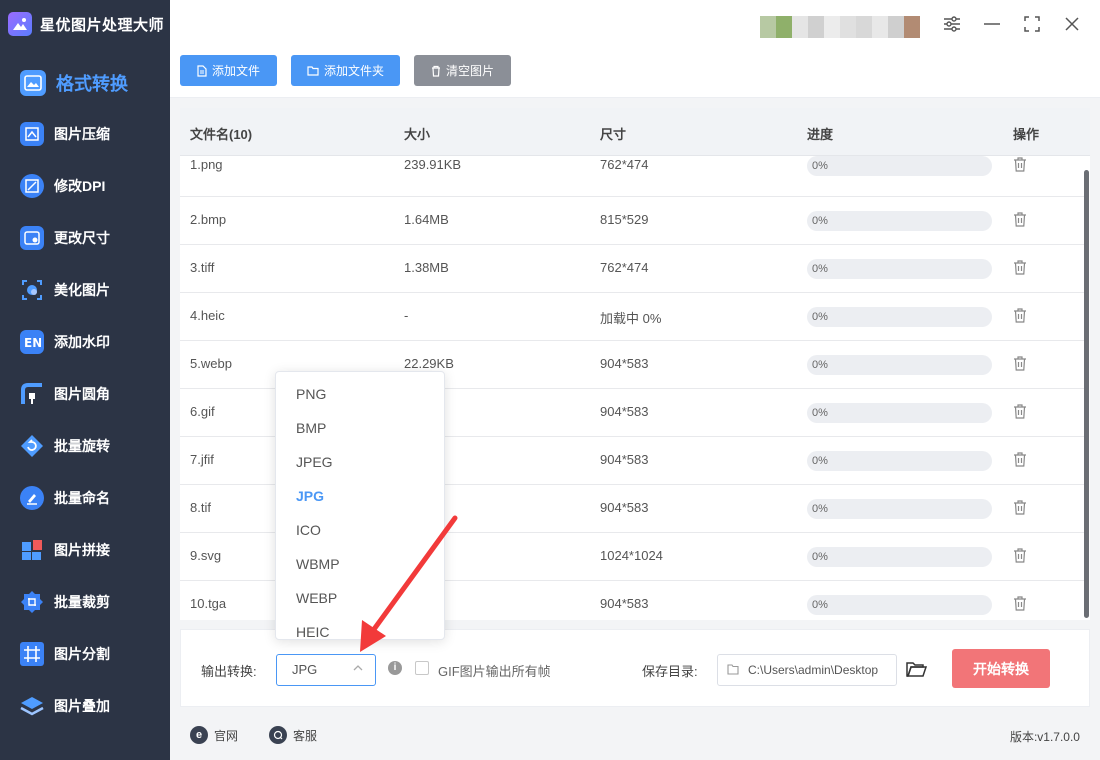 The image size is (1100, 760). I want to click on save-dir-label: 保存目录:, so click(670, 671).